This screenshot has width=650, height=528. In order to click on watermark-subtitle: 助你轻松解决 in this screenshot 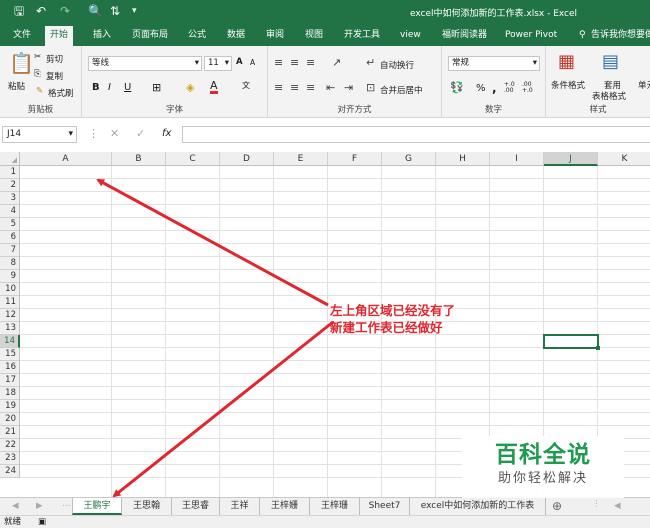, I will do `click(542, 478)`.